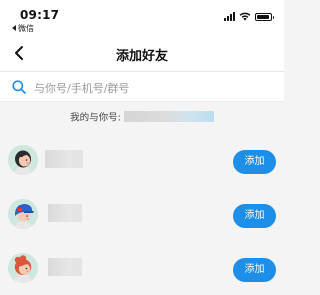 The width and height of the screenshot is (320, 295). I want to click on page-title: 添加好友, so click(141, 56).